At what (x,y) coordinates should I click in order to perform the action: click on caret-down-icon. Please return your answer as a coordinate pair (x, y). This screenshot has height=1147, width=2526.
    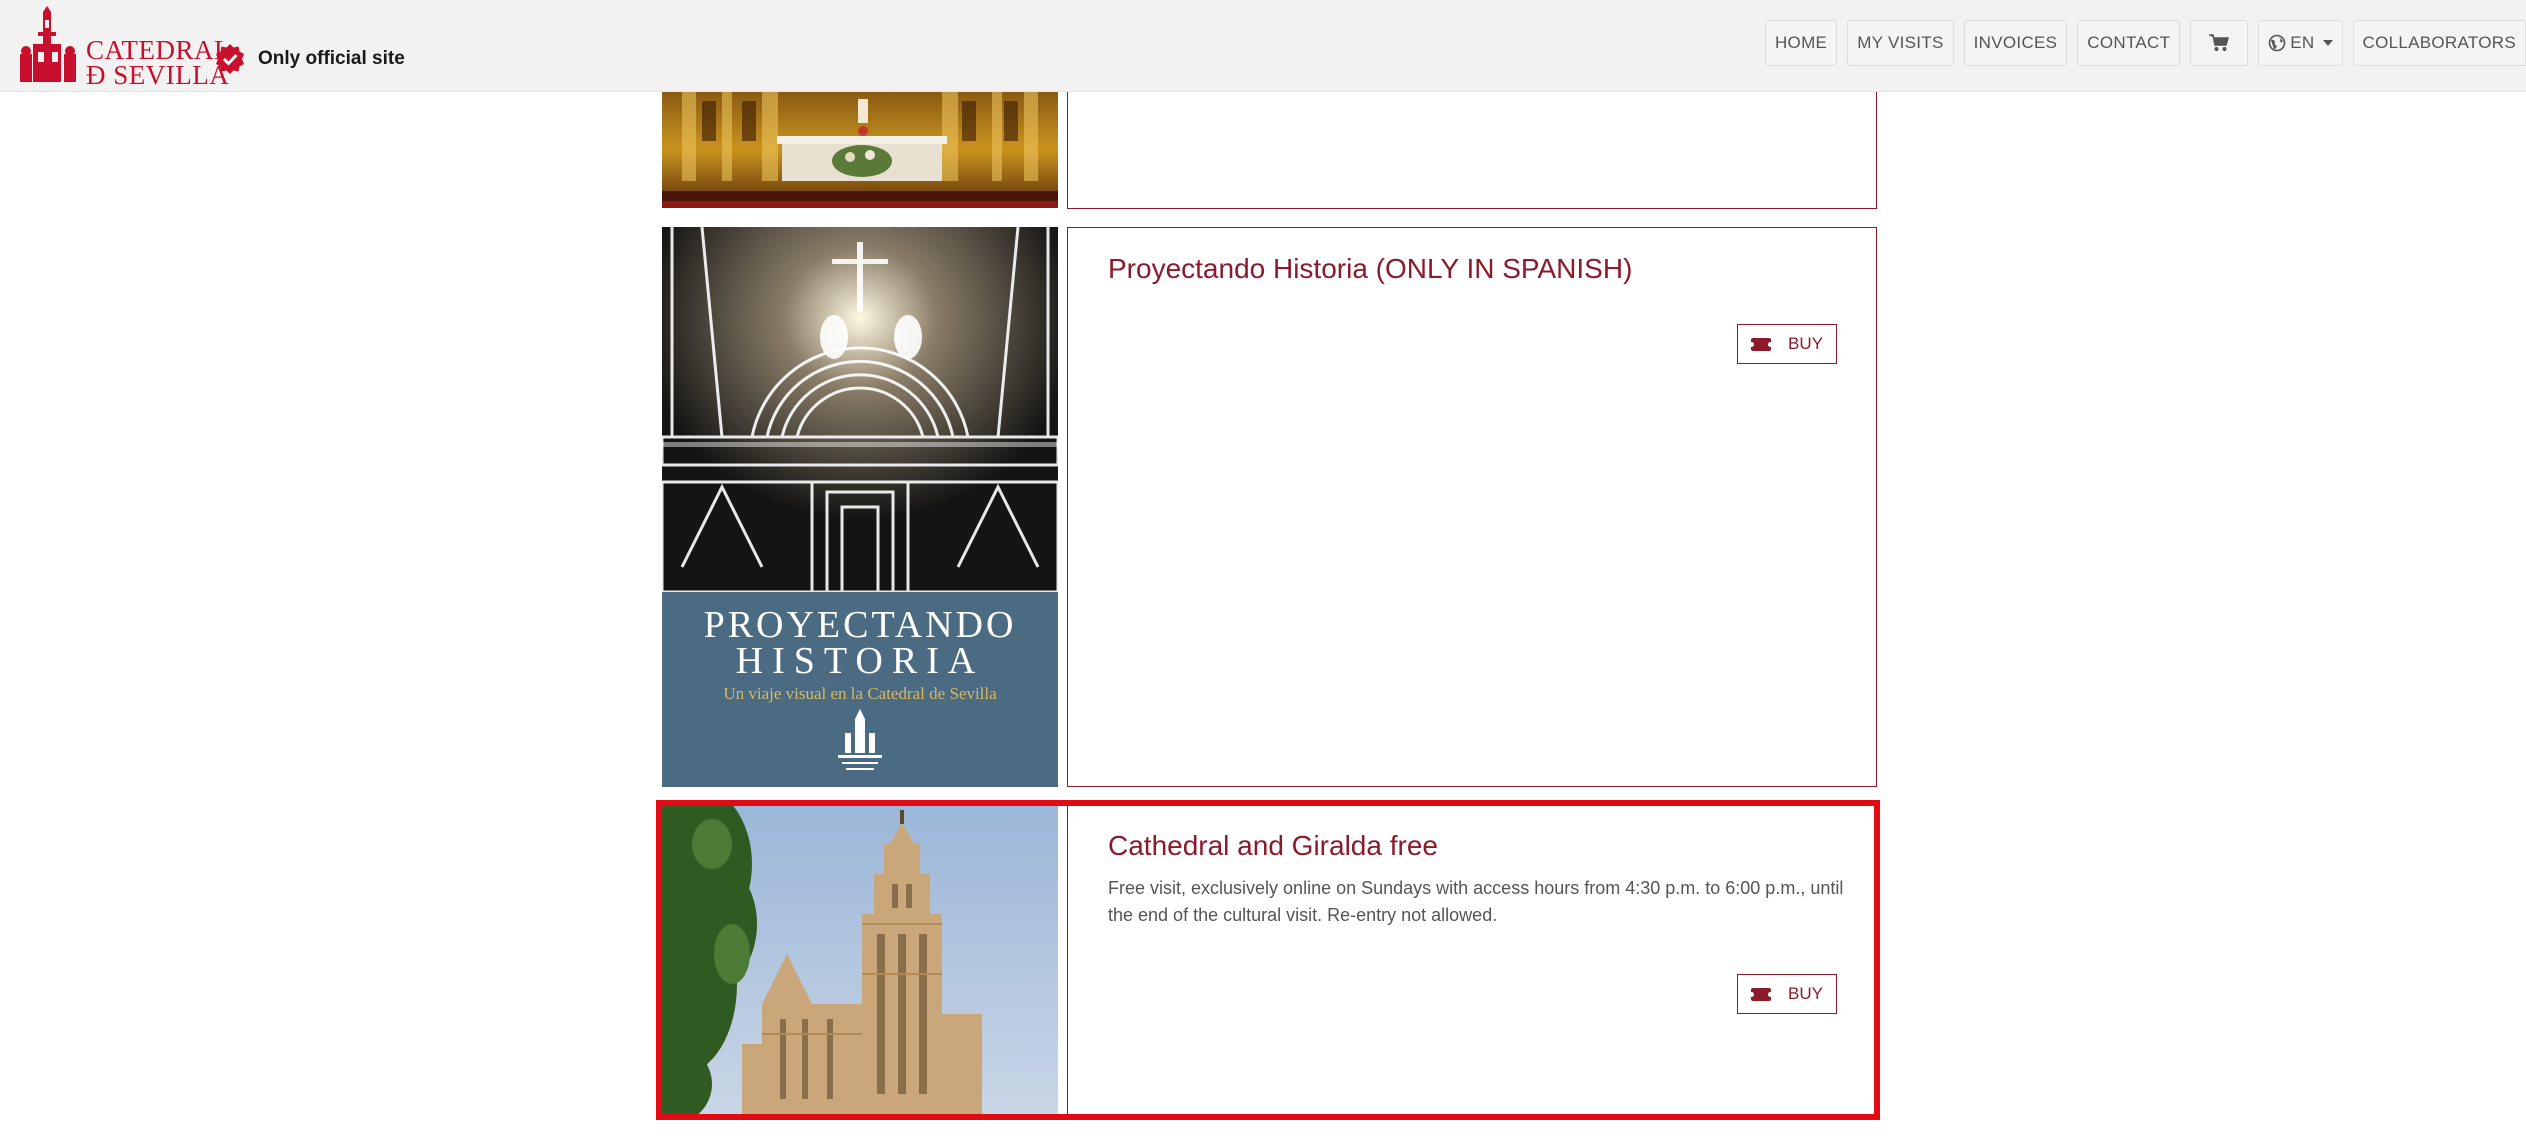
    Looking at the image, I should click on (2327, 43).